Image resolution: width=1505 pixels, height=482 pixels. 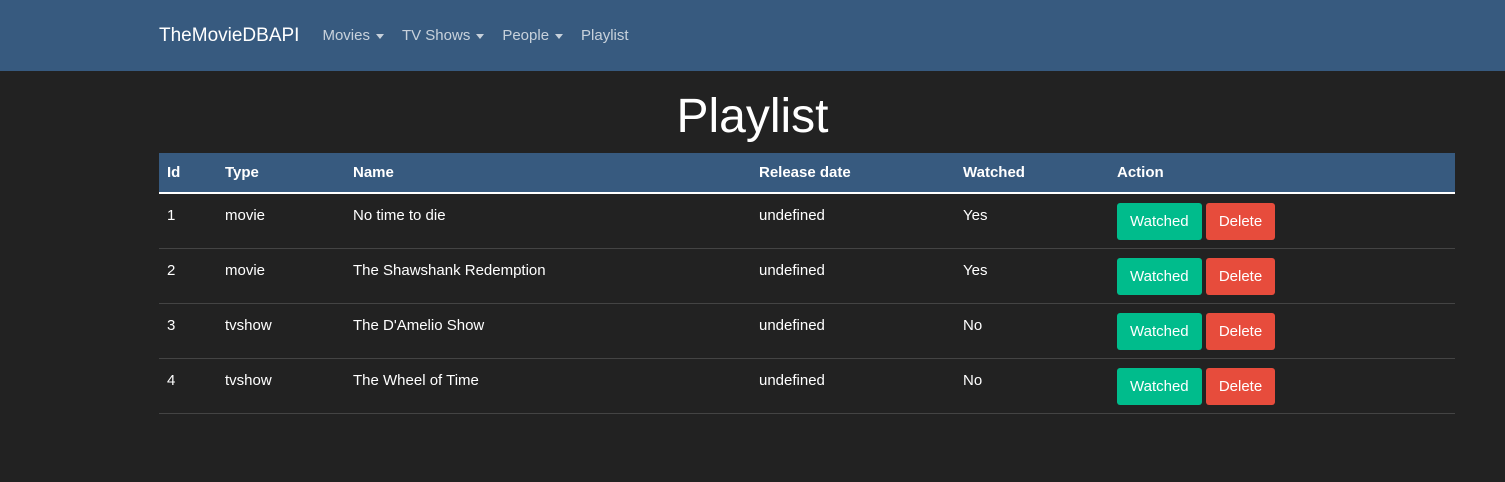 What do you see at coordinates (548, 173) in the screenshot?
I see `header-name: Name` at bounding box center [548, 173].